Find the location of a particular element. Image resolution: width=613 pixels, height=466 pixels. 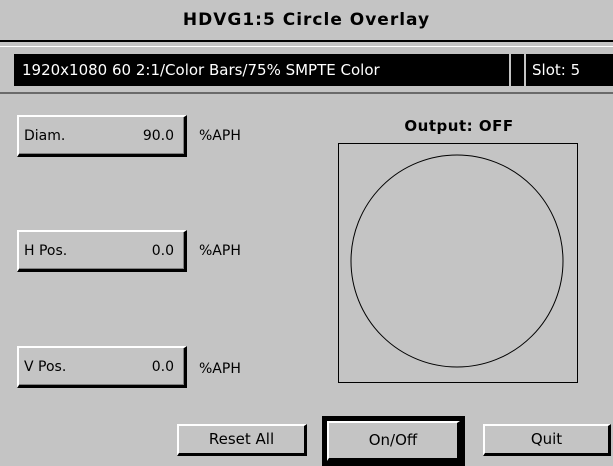

diameter-label: Diam. is located at coordinates (45, 136).